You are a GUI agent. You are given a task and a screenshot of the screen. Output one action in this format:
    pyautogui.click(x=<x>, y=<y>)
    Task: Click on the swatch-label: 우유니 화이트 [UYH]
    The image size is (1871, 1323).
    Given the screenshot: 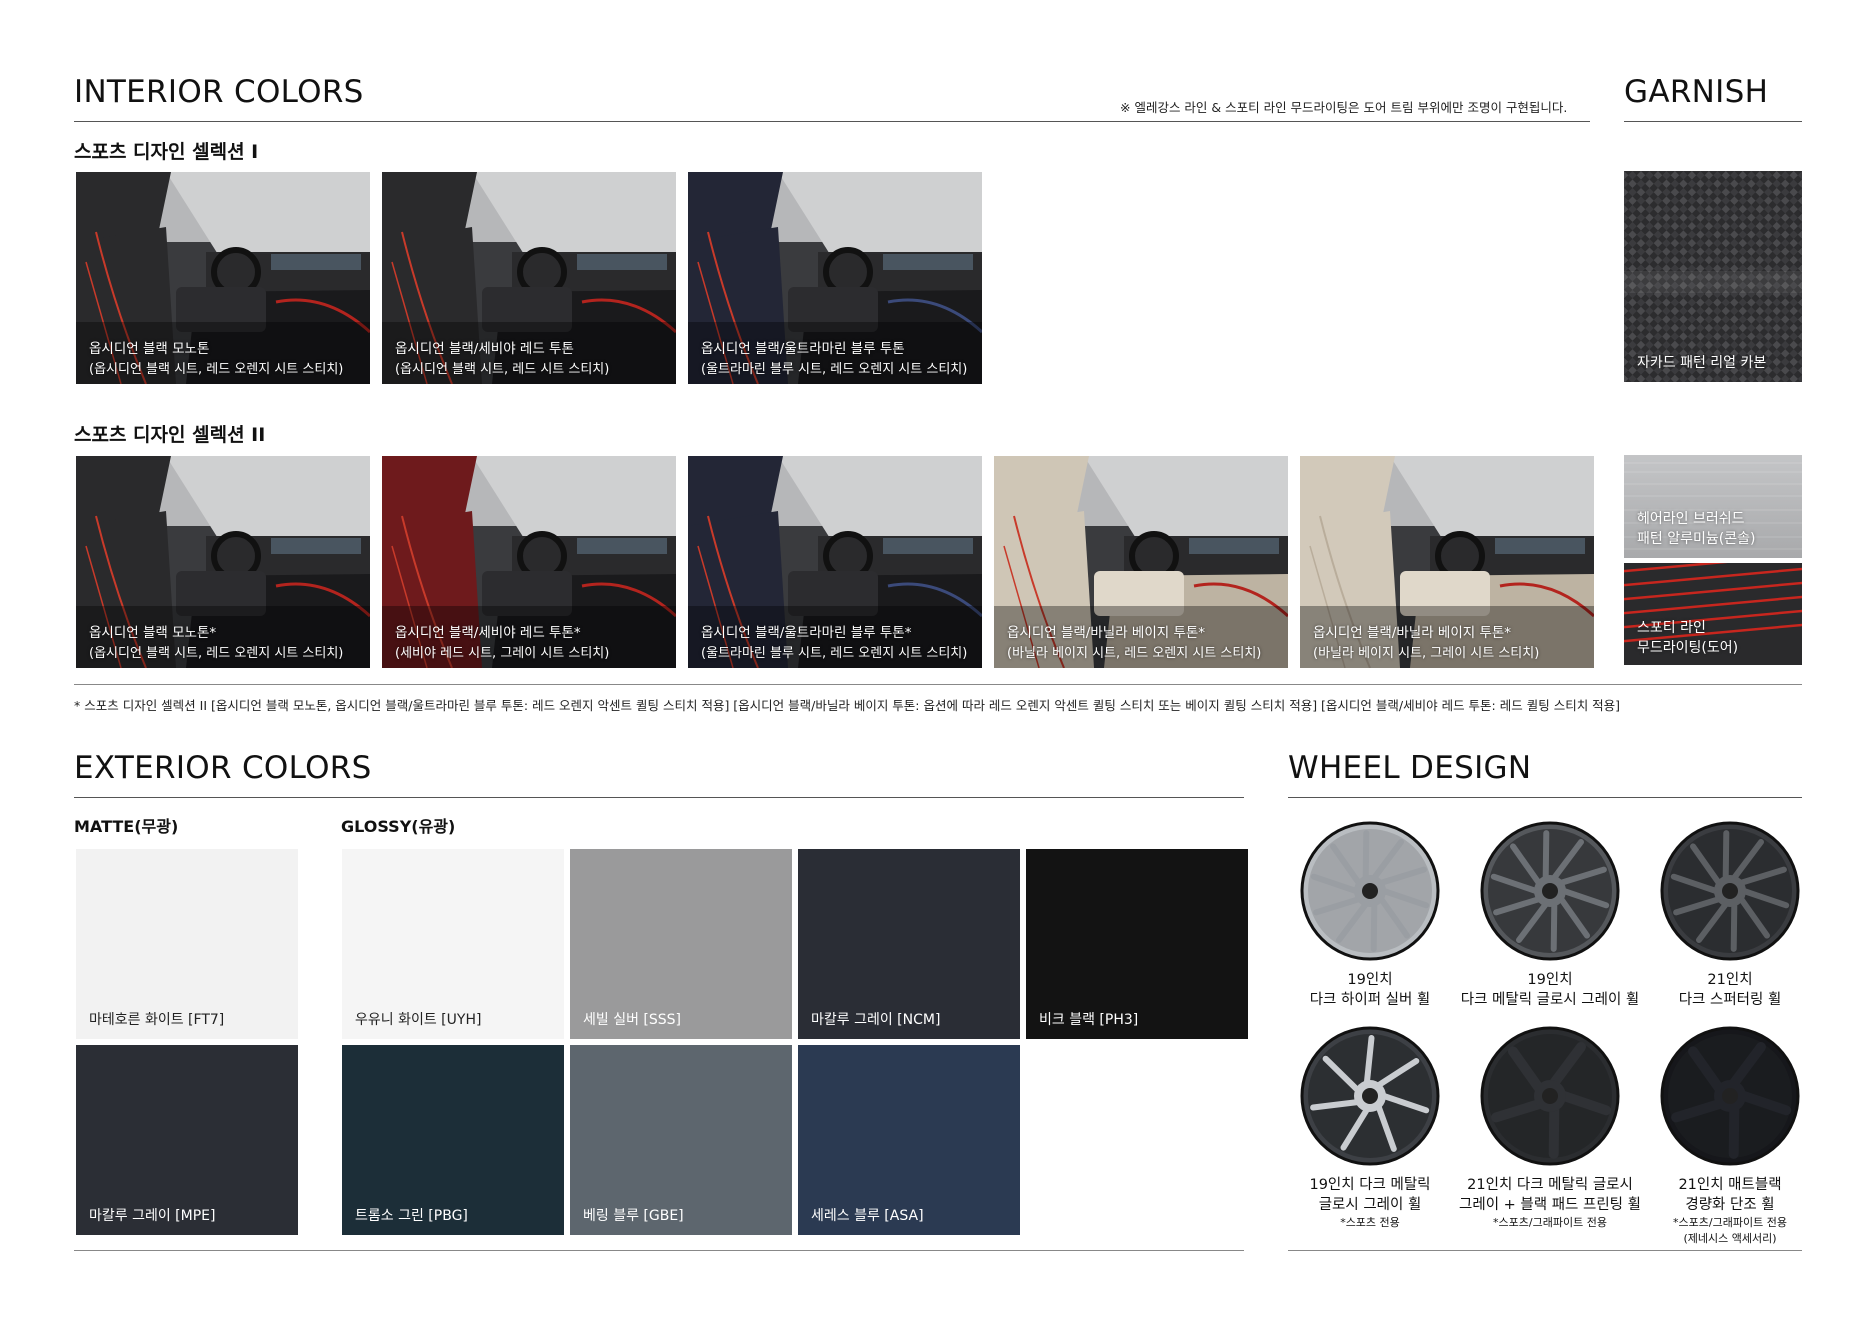 What is the action you would take?
    pyautogui.click(x=418, y=1020)
    